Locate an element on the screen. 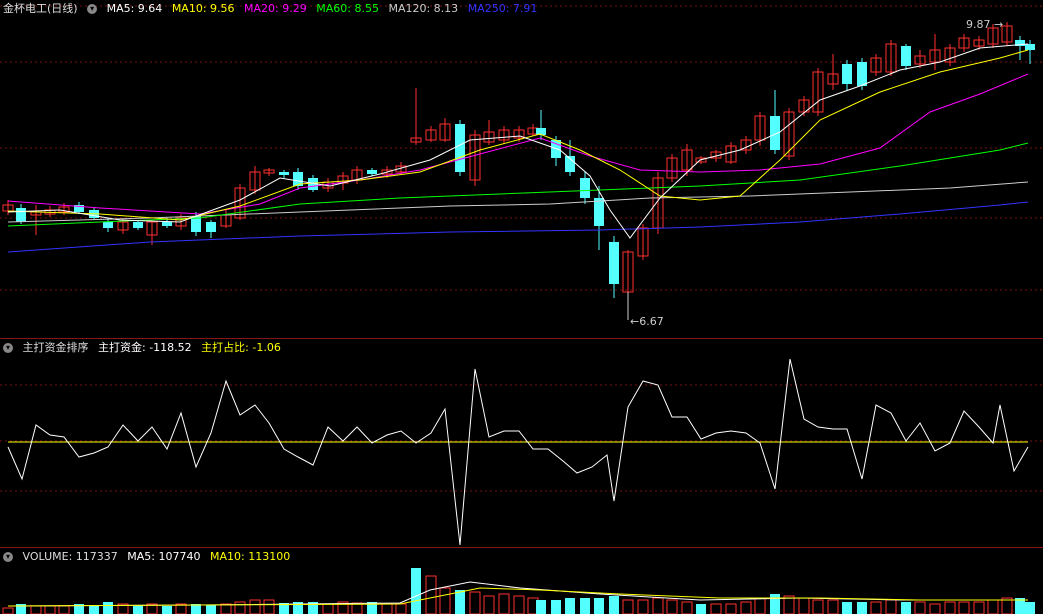 The height and width of the screenshot is (614, 1043). volume-title: VOLUME: 117337 is located at coordinates (70, 556).